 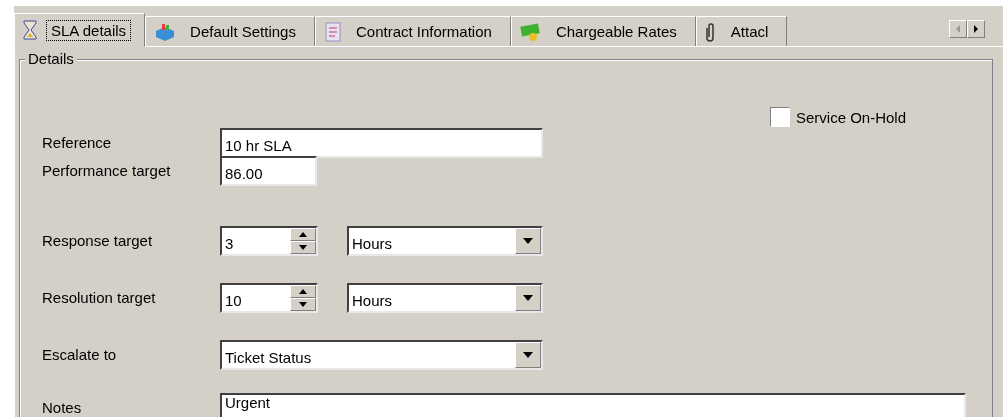 I want to click on left-arrow-icon, so click(x=958, y=29).